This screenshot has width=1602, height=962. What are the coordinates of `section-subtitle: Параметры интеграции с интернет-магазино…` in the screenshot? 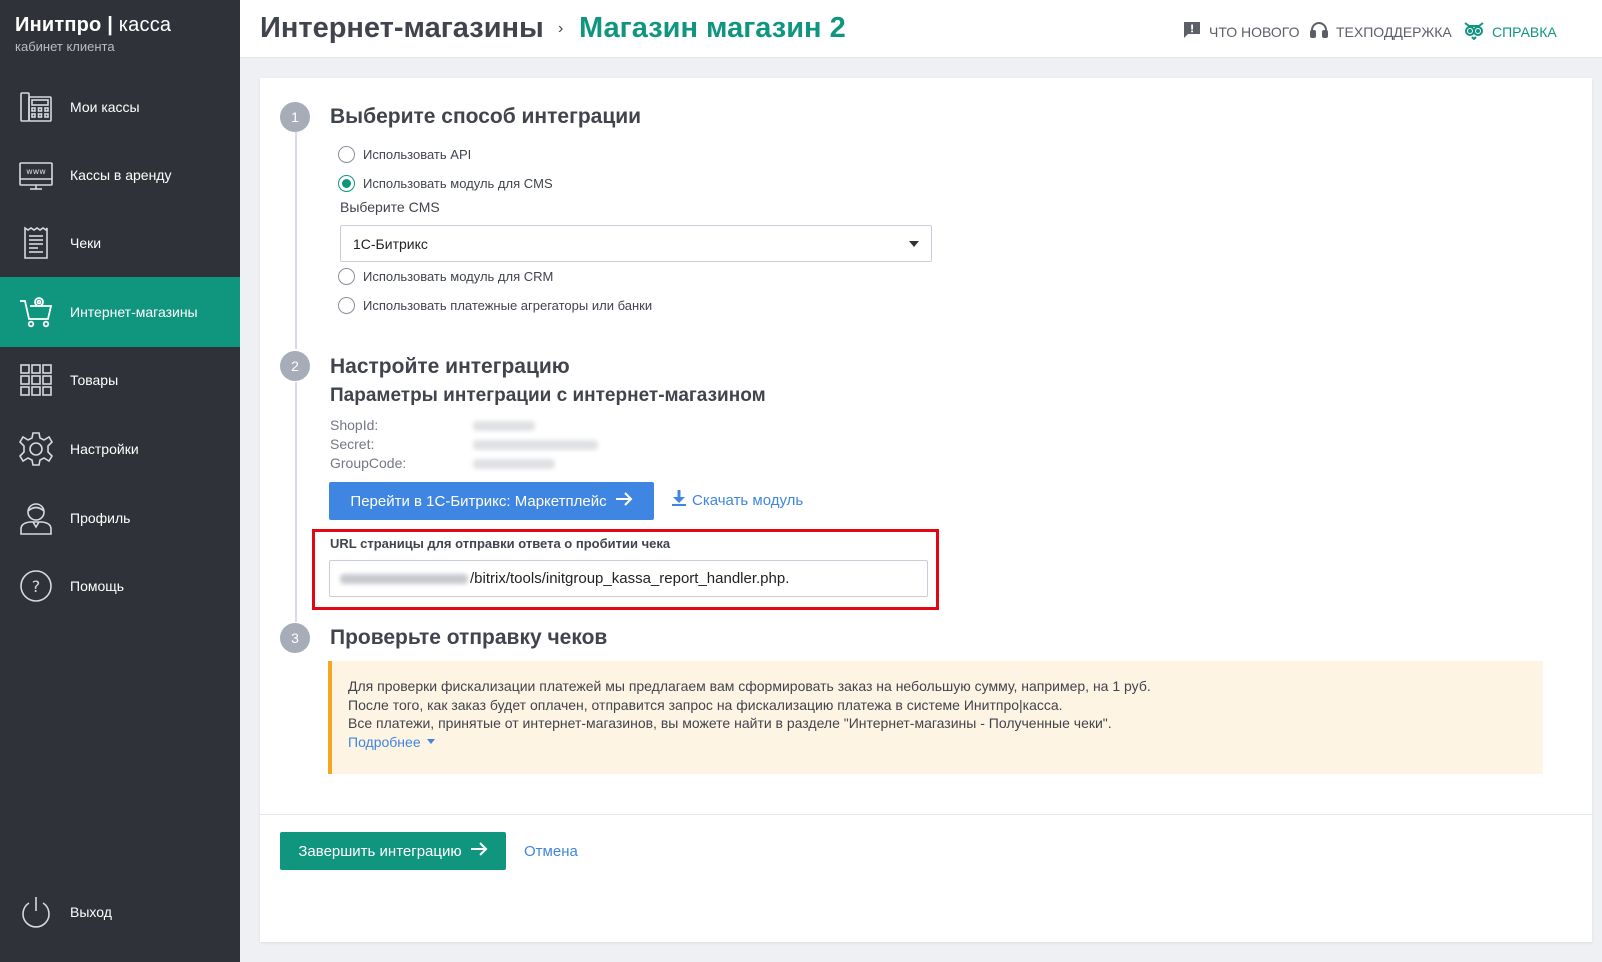 It's located at (548, 395).